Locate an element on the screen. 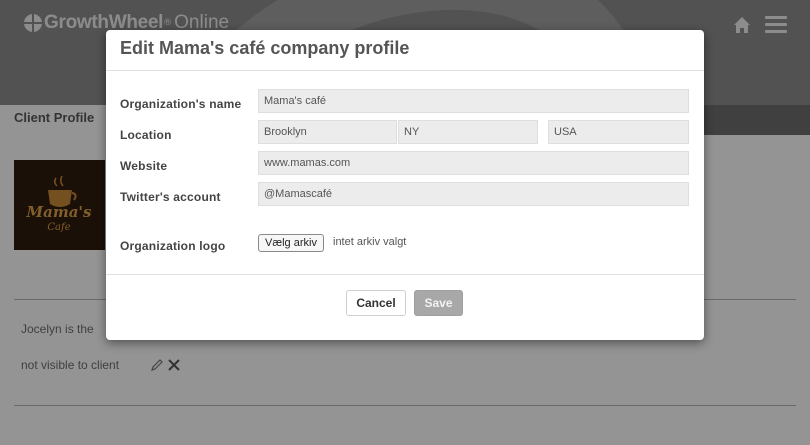 This screenshot has height=445, width=810. dialog-header-divider is located at coordinates (405, 70).